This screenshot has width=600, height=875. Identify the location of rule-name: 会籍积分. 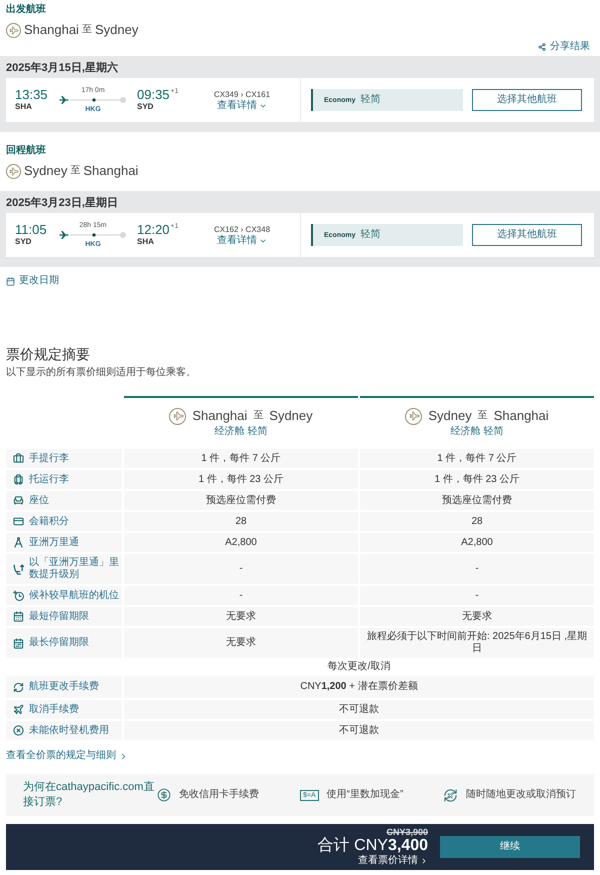
(49, 522).